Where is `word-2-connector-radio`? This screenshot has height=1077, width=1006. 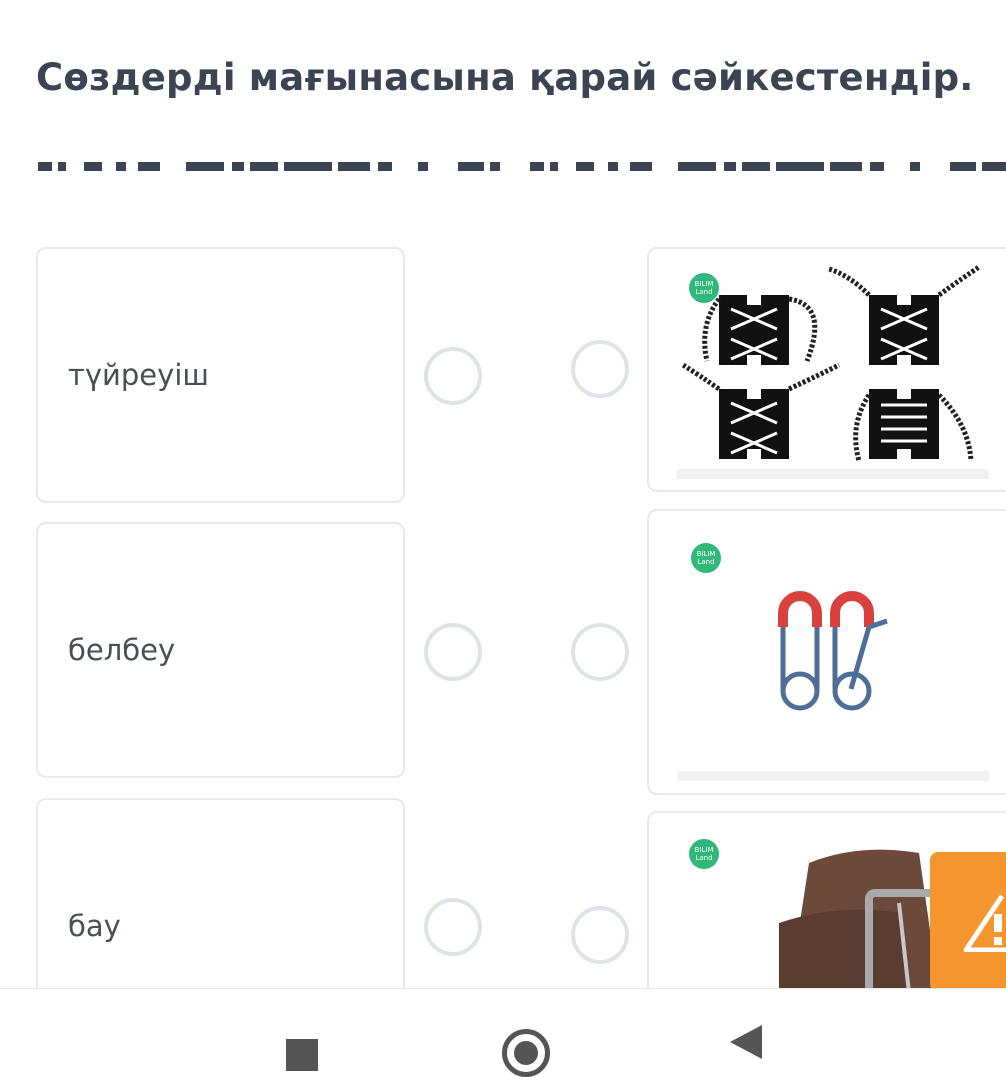 word-2-connector-radio is located at coordinates (453, 652).